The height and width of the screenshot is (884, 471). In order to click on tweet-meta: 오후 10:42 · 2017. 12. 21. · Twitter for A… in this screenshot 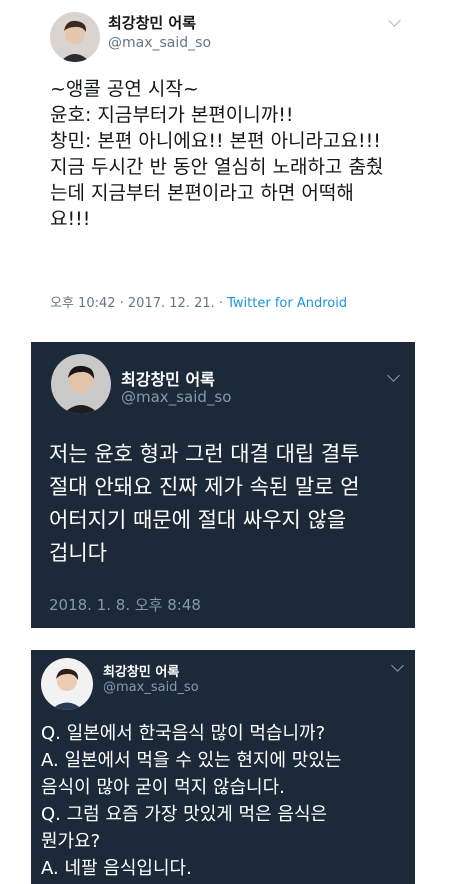, I will do `click(198, 301)`.